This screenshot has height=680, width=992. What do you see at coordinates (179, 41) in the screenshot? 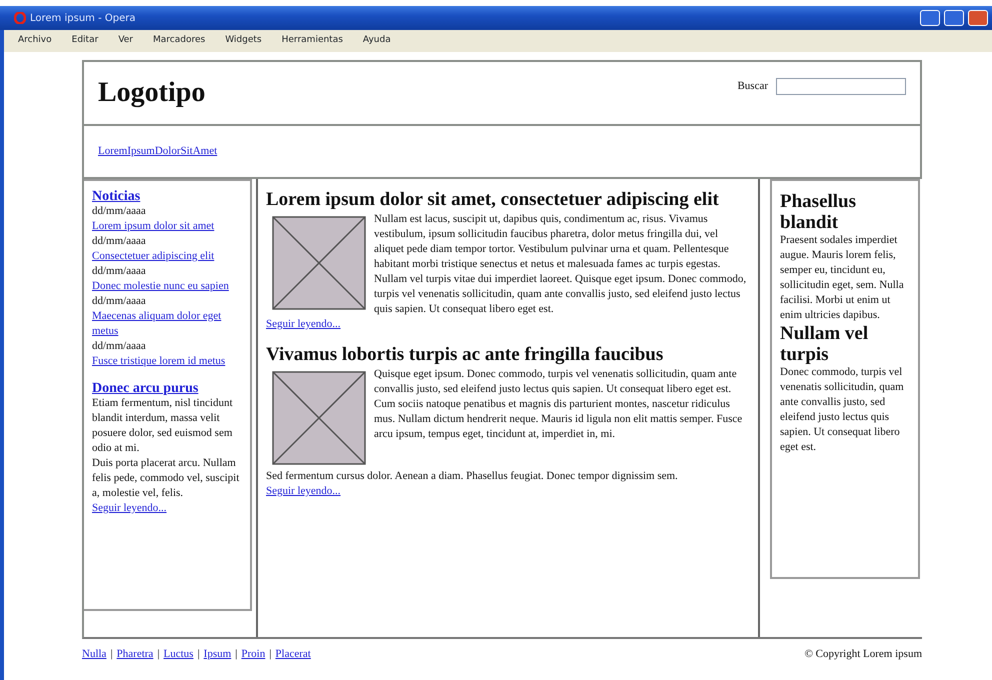
I see `menu-item: Marcadores` at bounding box center [179, 41].